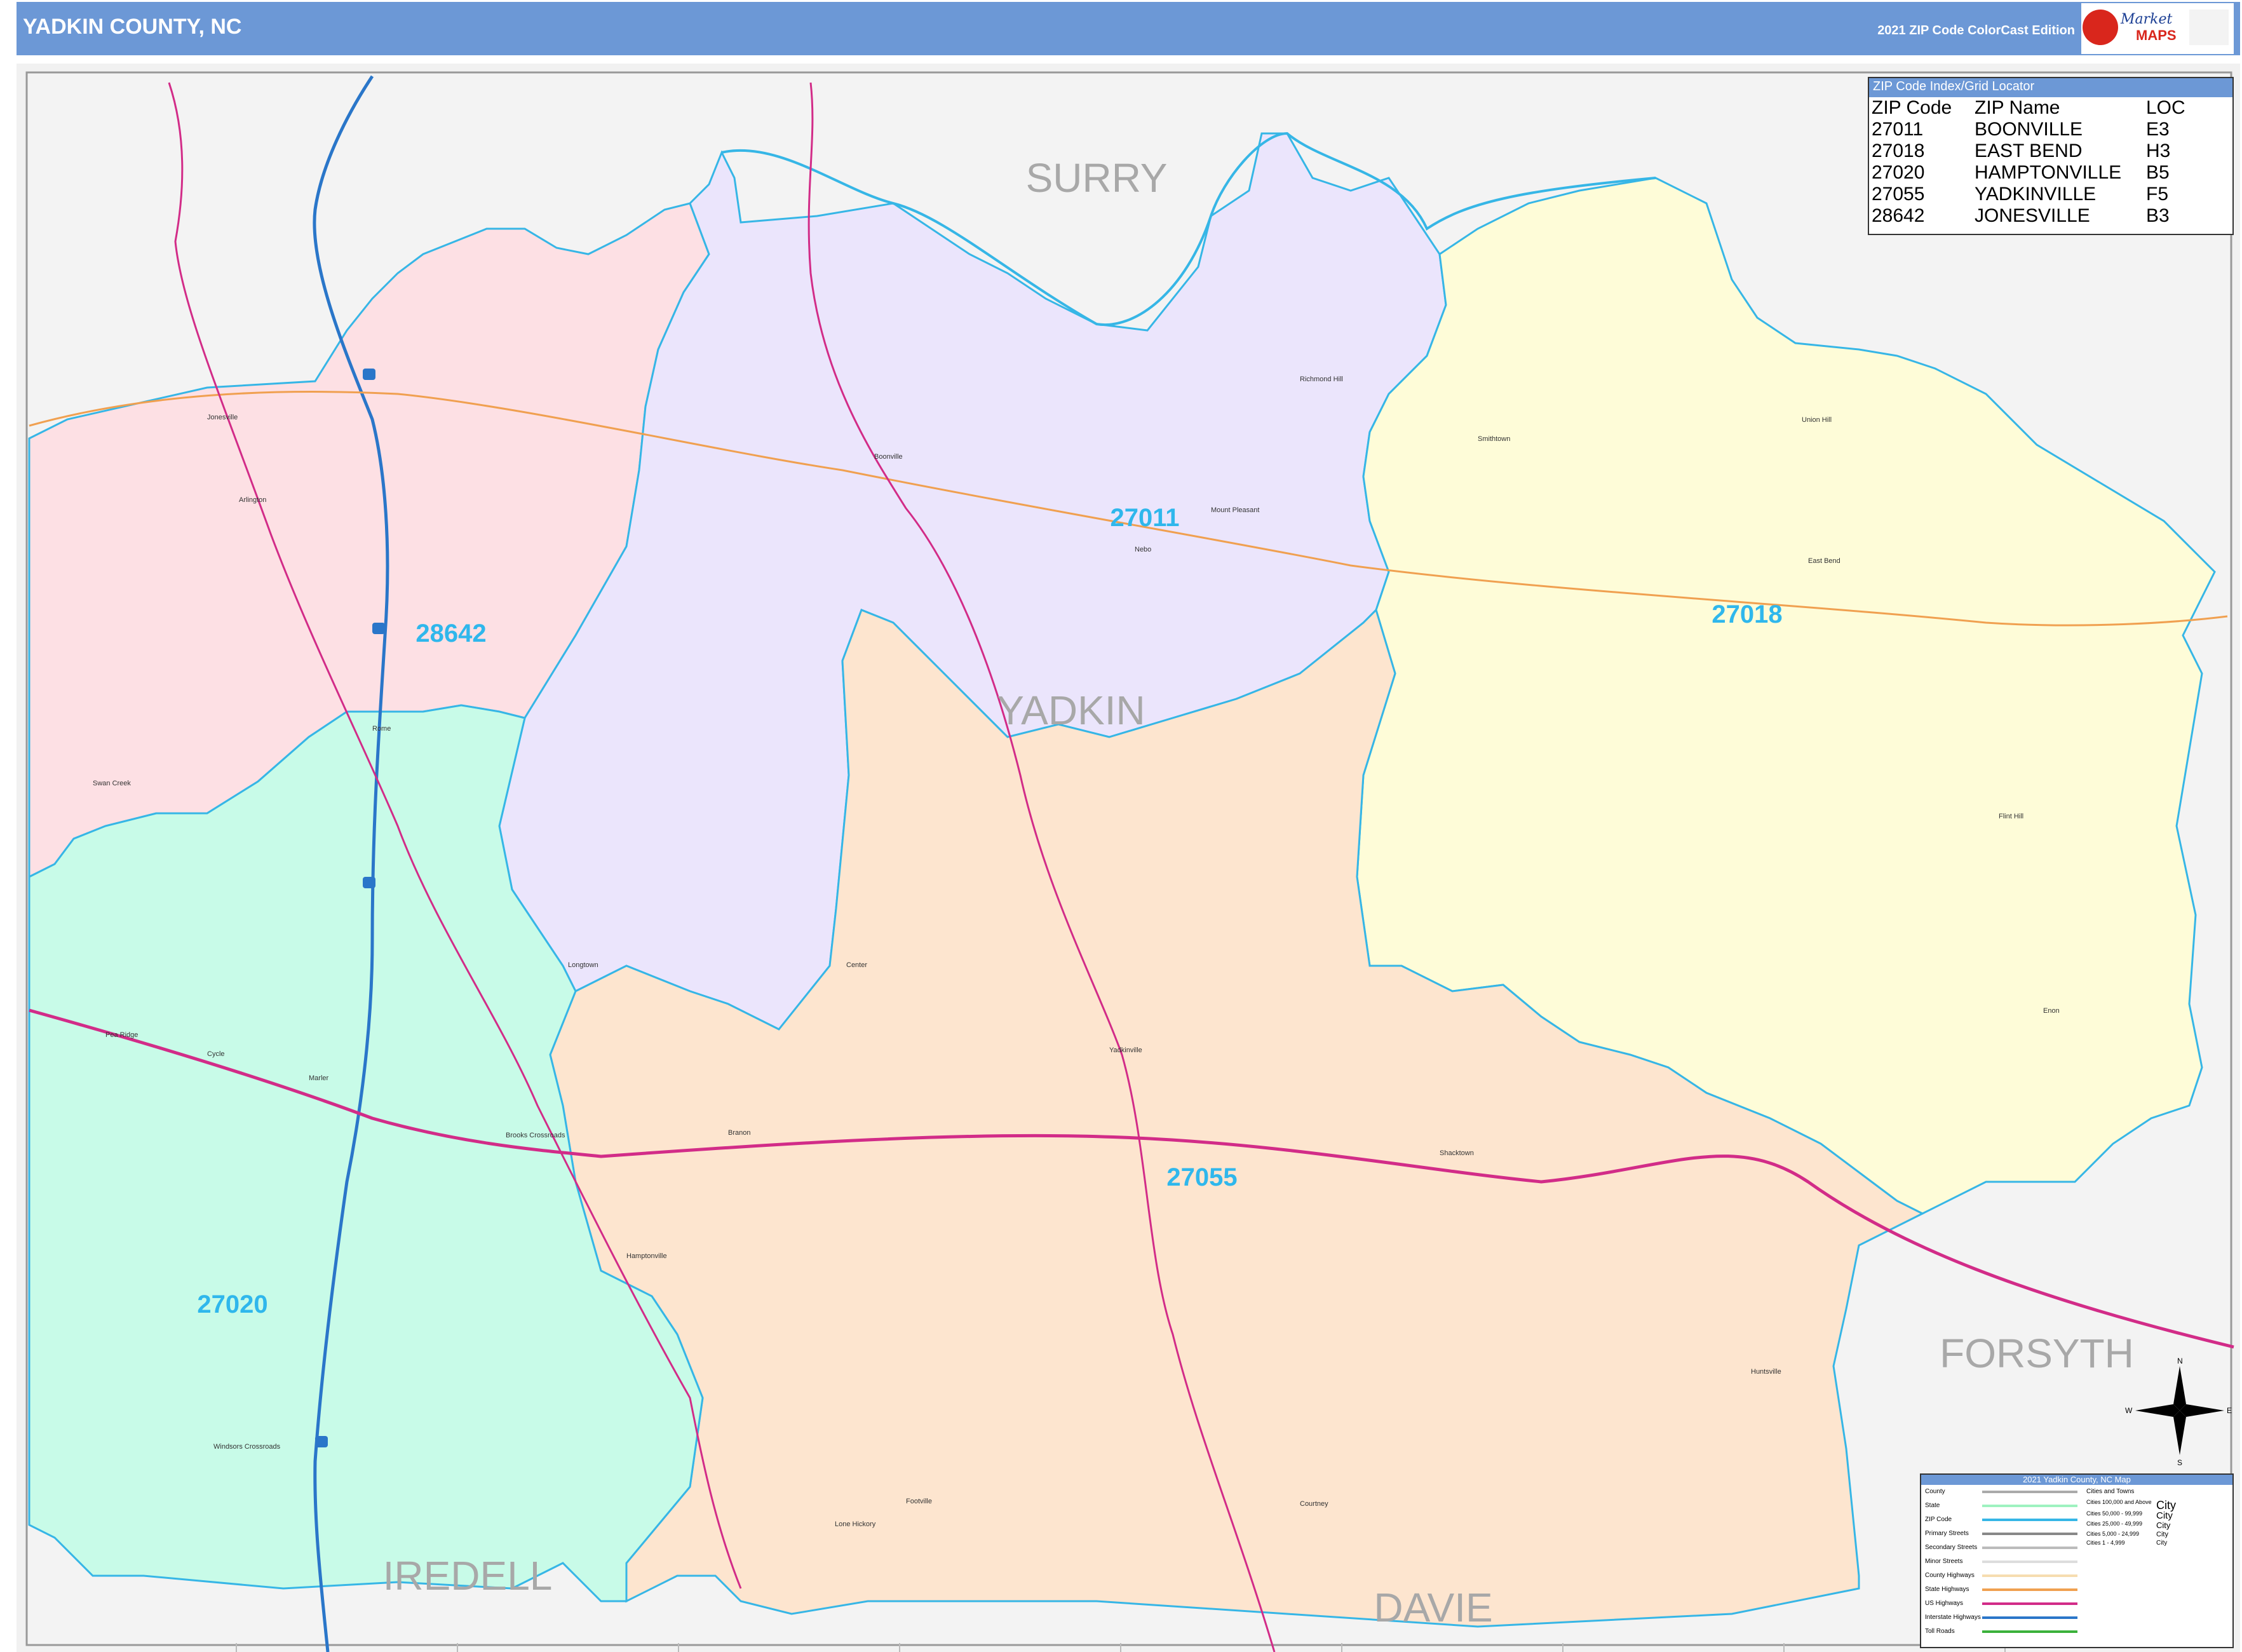 This screenshot has width=2242, height=1652. I want to click on zip-index-row: 27020 HAMPTONVILLE B5, so click(2050, 173).